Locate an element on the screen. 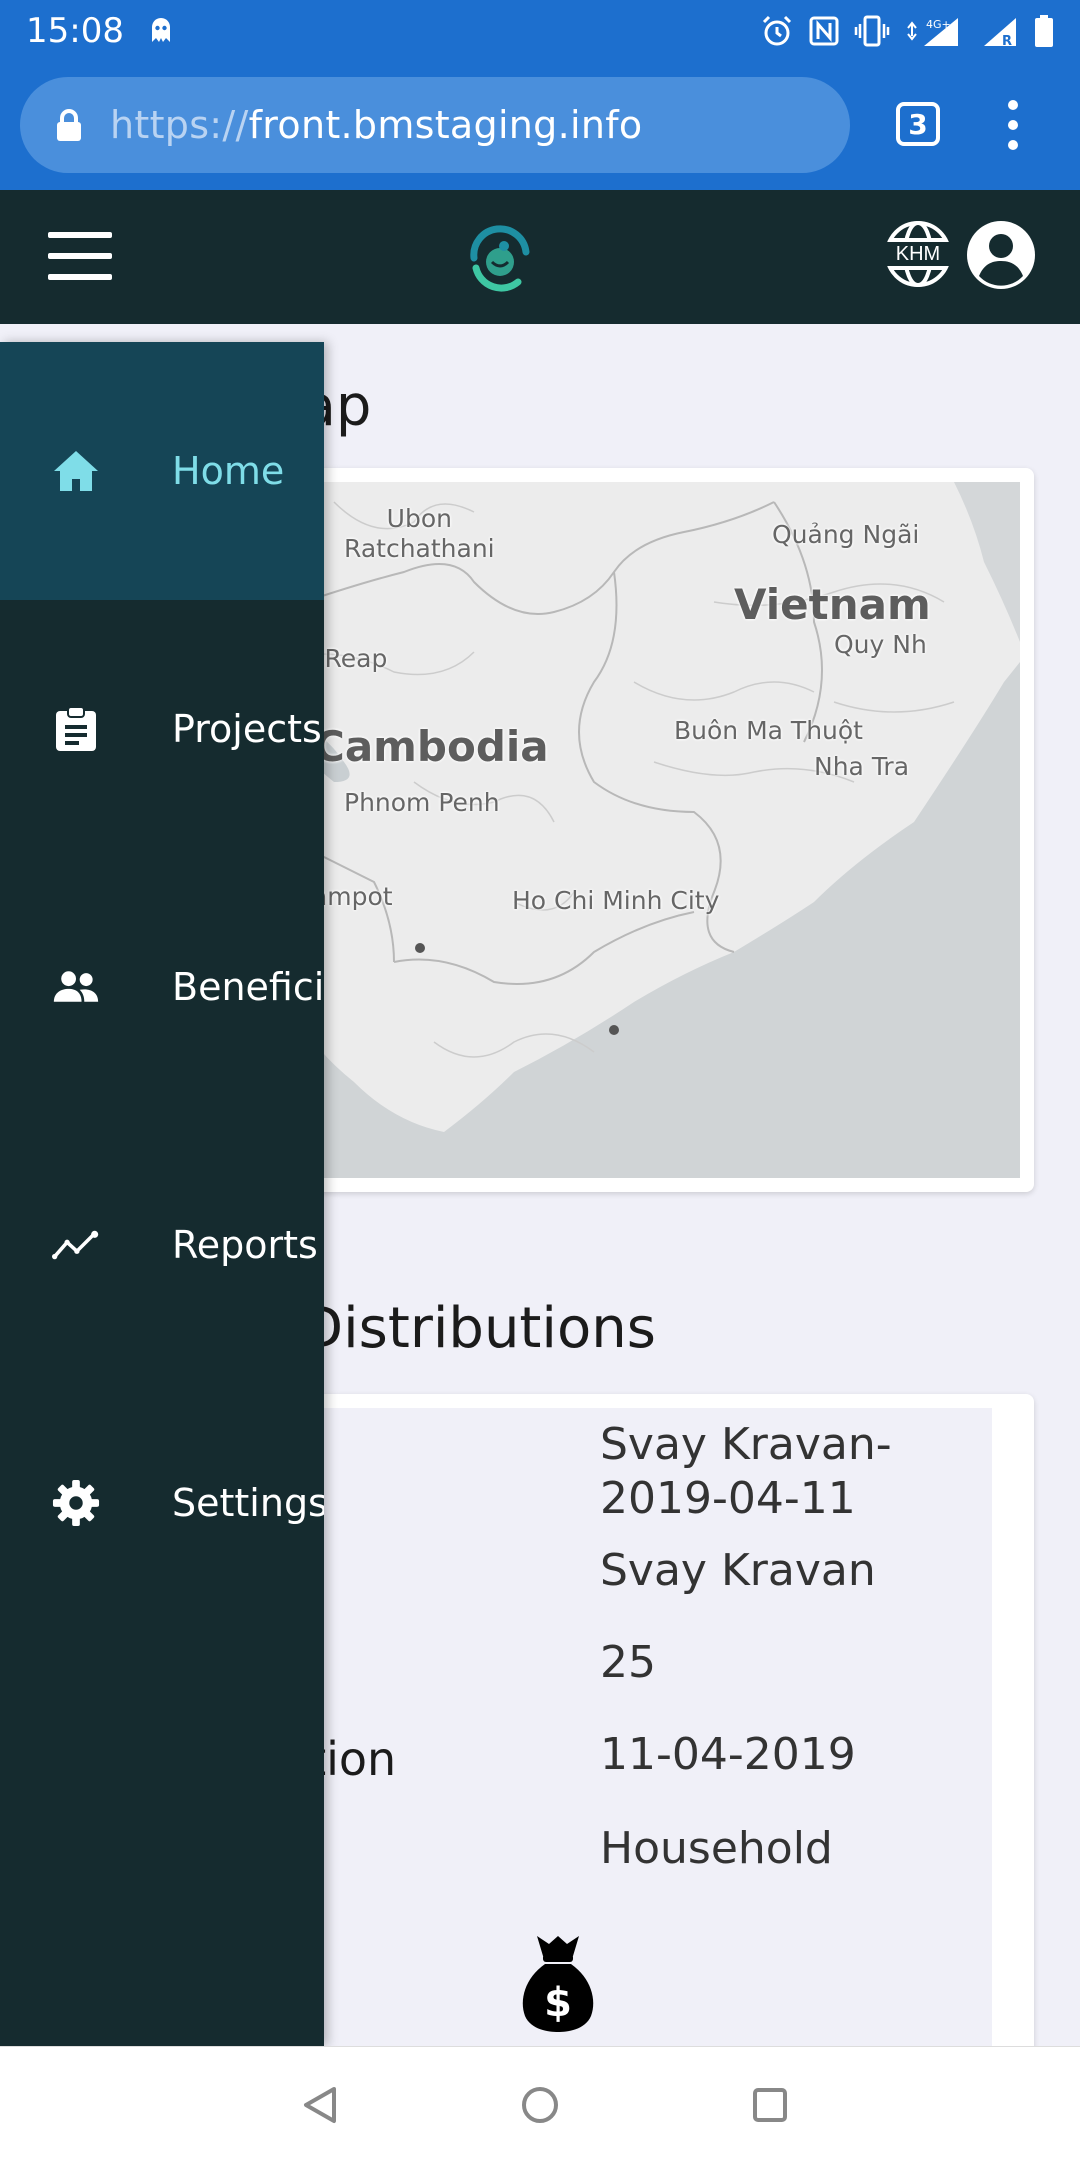 This screenshot has height=2160, width=1080. system-navigation-bar is located at coordinates (540, 2103).